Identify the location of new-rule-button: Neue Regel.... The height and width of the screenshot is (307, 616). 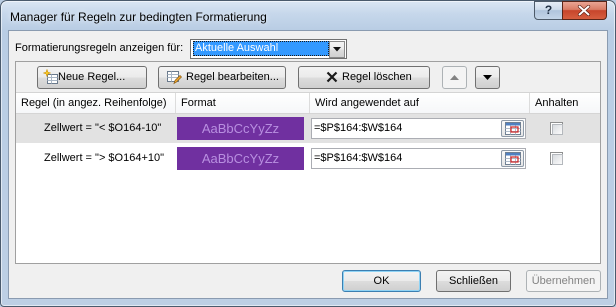
(92, 77).